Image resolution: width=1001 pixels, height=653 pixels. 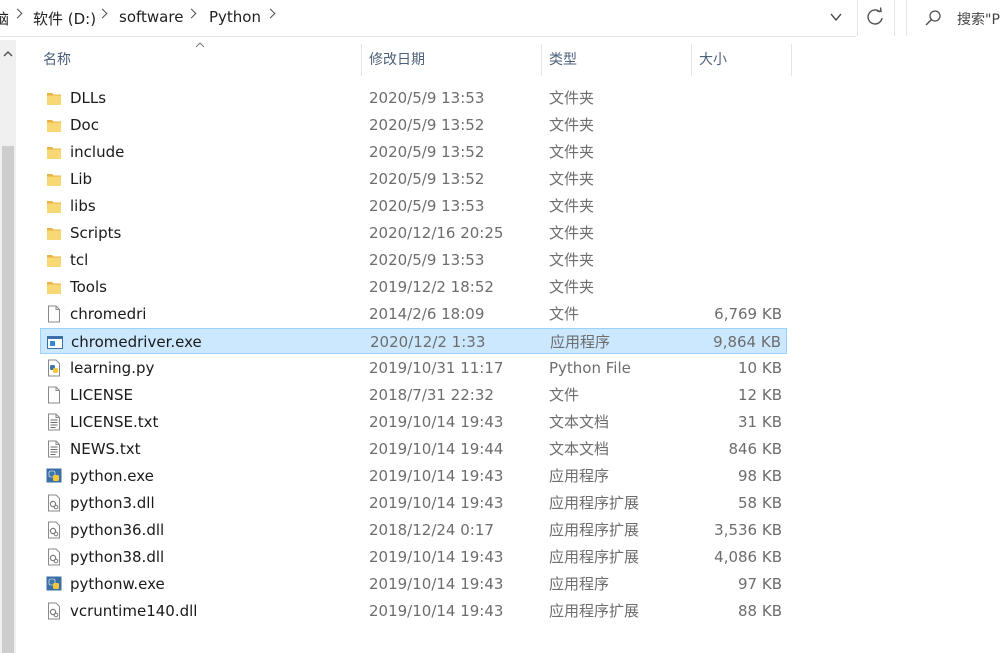 I want to click on search-placeholder: 搜索"P, so click(x=978, y=20).